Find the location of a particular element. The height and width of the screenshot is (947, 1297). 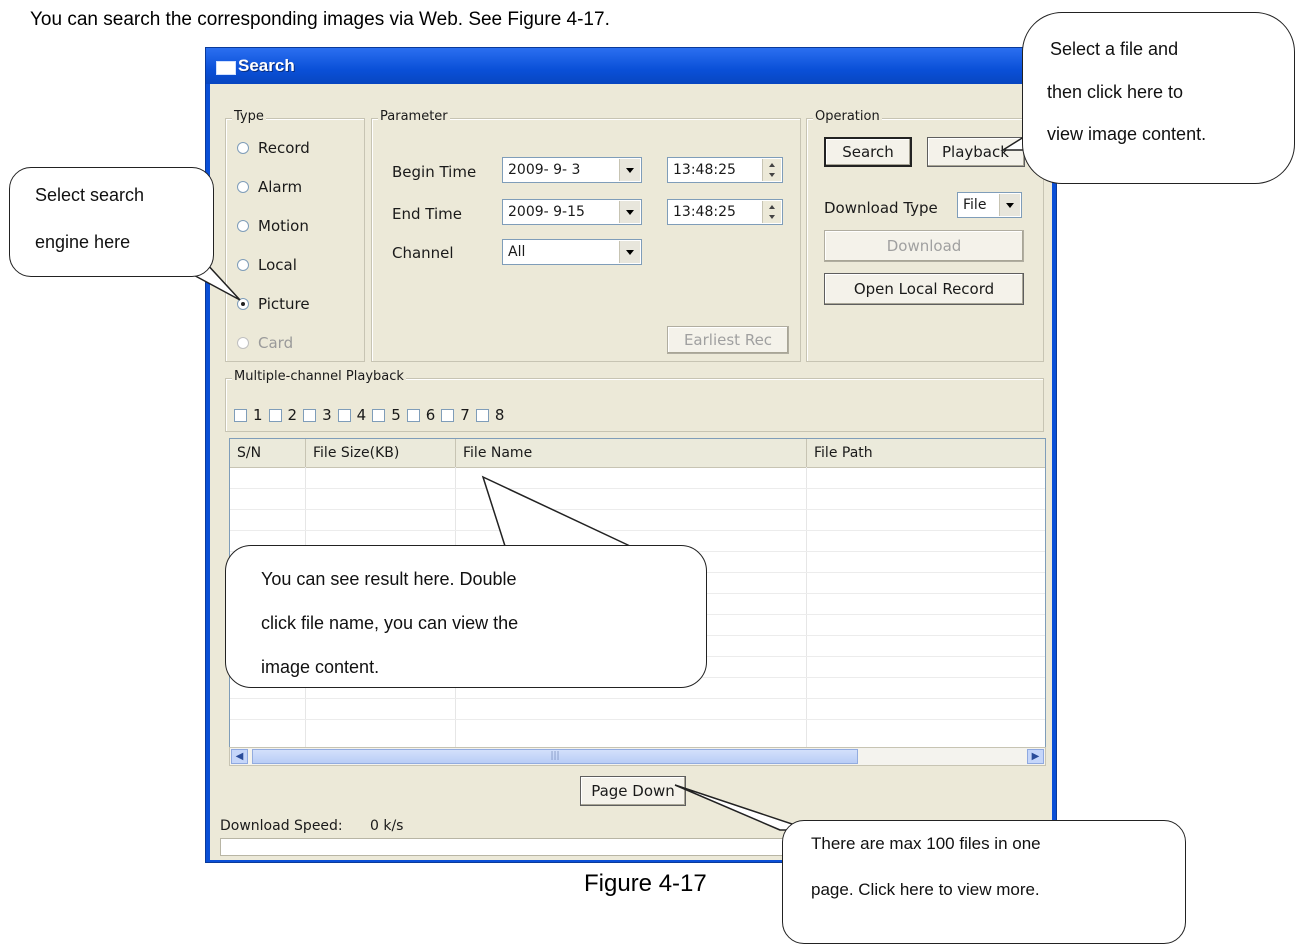

result-callout-tail is located at coordinates (556, 511).